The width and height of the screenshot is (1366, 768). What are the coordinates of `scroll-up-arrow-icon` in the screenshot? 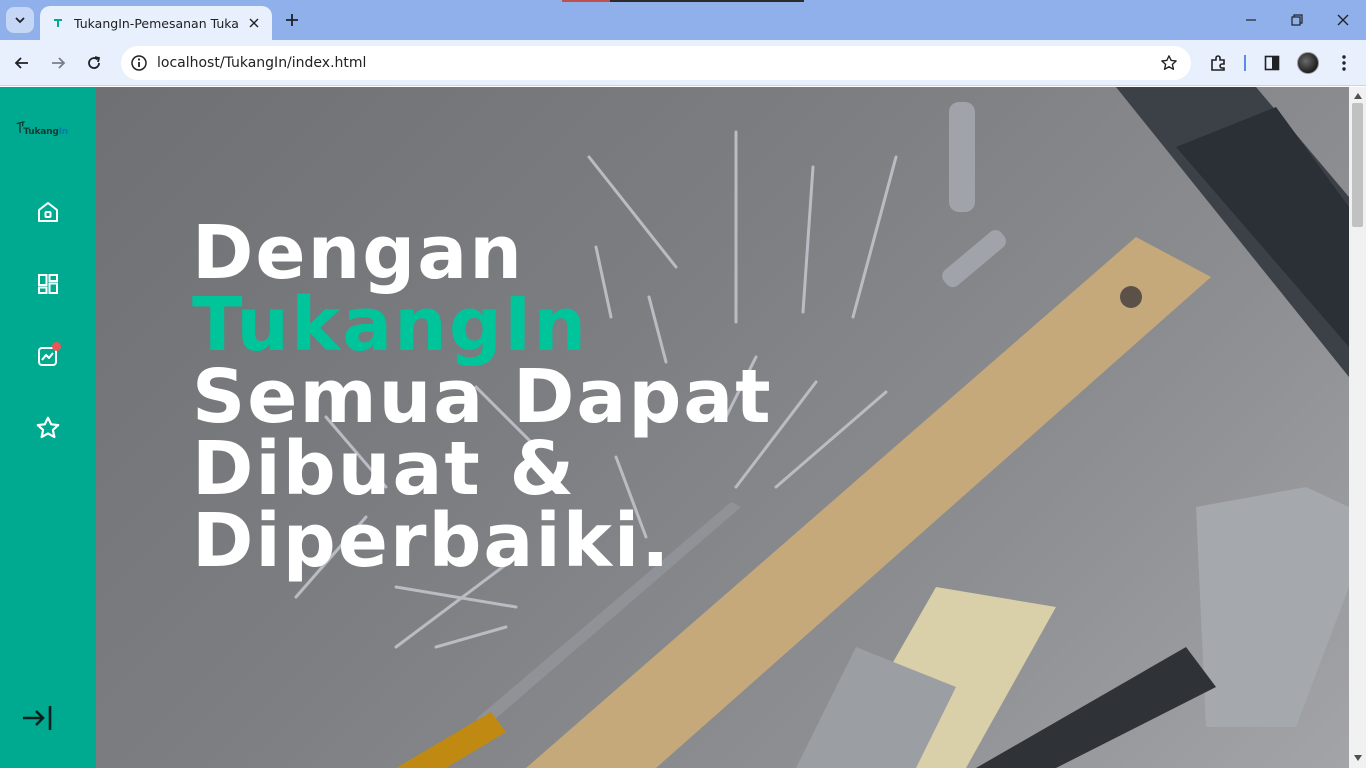 It's located at (1357, 95).